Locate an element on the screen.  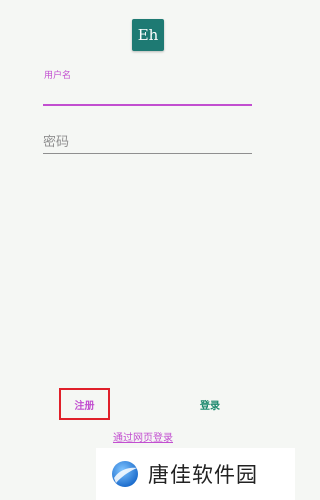
app-logo-icon: Eh is located at coordinates (148, 35).